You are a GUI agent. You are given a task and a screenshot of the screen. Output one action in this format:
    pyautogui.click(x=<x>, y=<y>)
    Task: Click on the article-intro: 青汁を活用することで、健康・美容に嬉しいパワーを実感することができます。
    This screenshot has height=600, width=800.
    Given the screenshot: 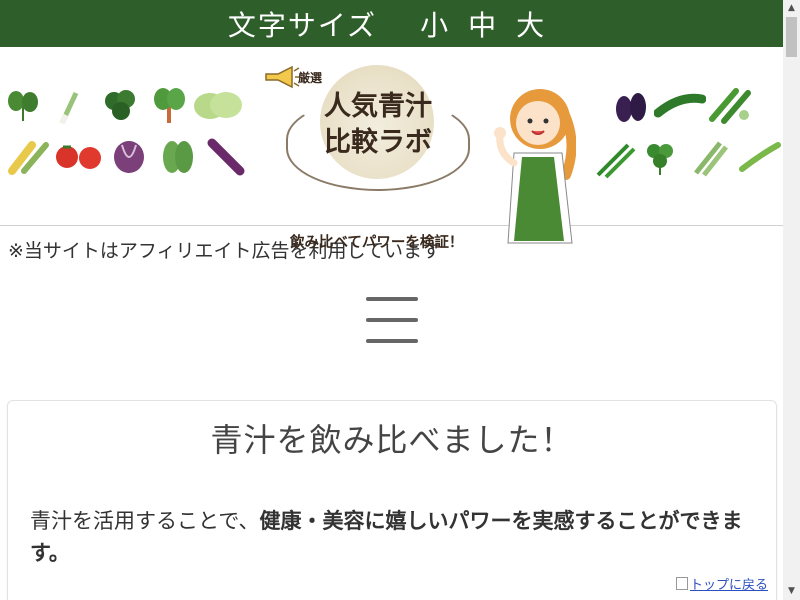 What is the action you would take?
    pyautogui.click(x=395, y=537)
    